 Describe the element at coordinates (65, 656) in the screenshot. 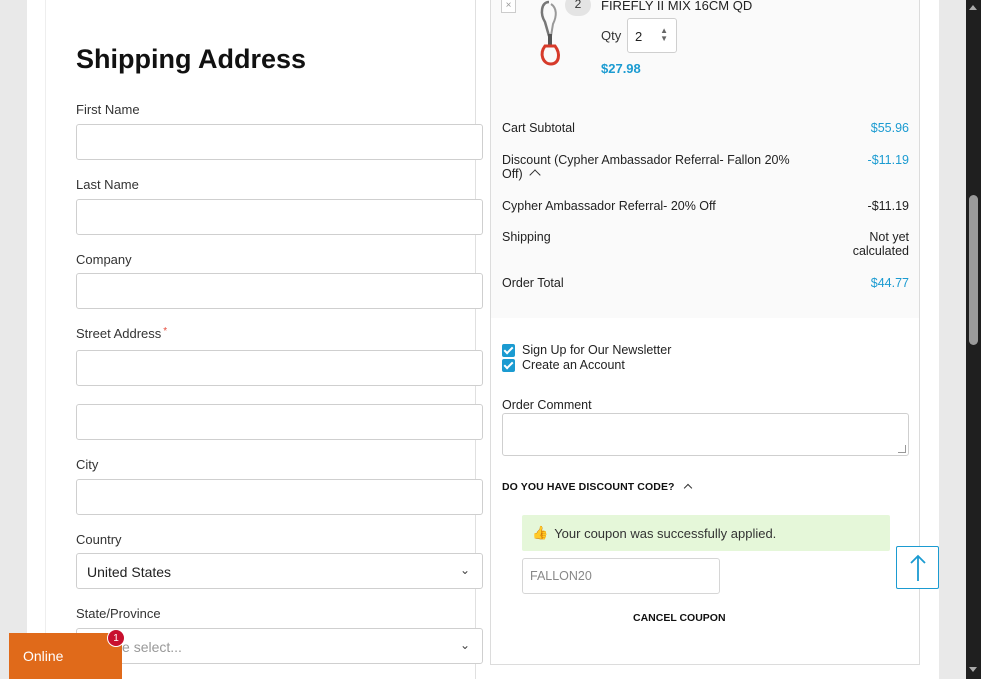

I see `chat-online-tab: Online` at that location.